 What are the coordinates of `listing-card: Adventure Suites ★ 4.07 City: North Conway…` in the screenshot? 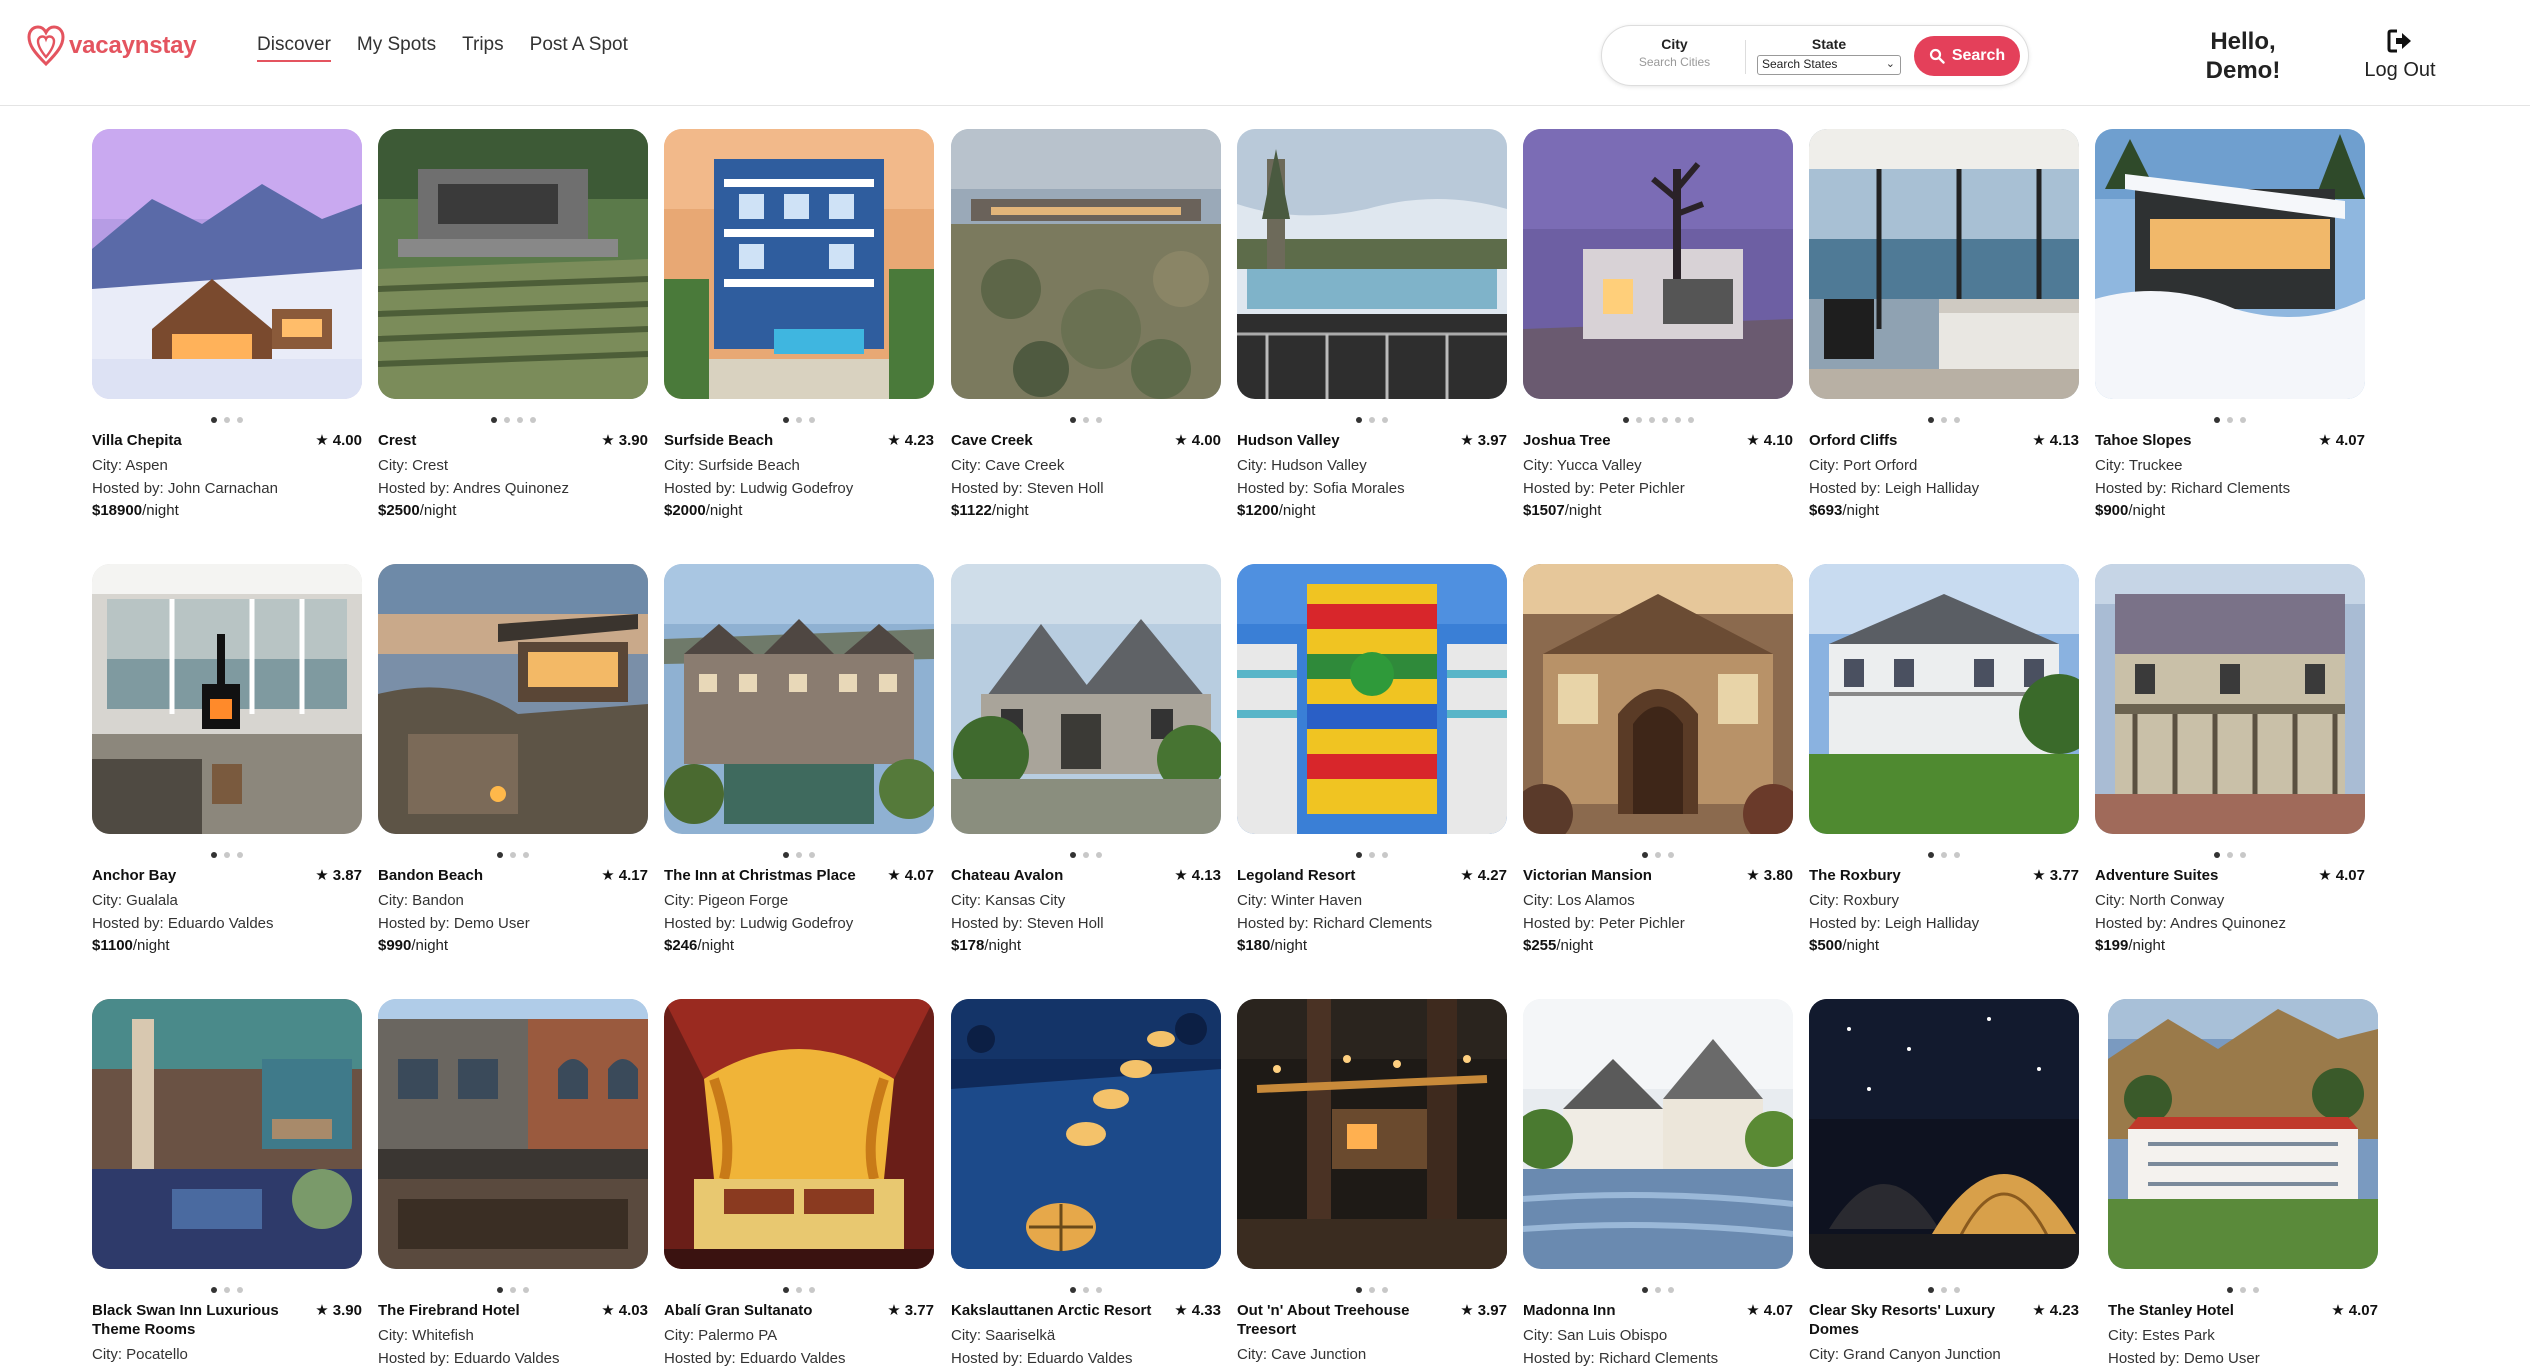 It's located at (2230, 759).